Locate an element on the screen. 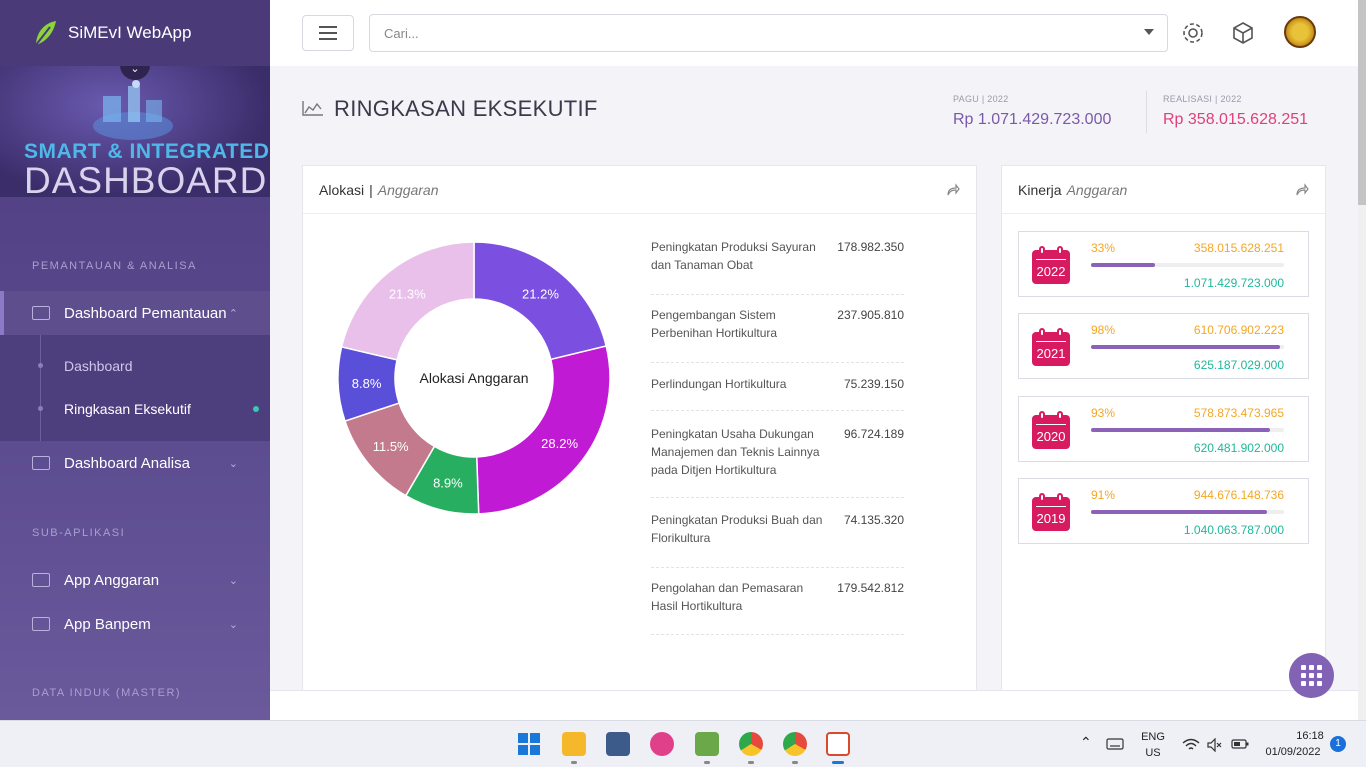  clock-date: 01/09/2022 is located at coordinates (1293, 752).